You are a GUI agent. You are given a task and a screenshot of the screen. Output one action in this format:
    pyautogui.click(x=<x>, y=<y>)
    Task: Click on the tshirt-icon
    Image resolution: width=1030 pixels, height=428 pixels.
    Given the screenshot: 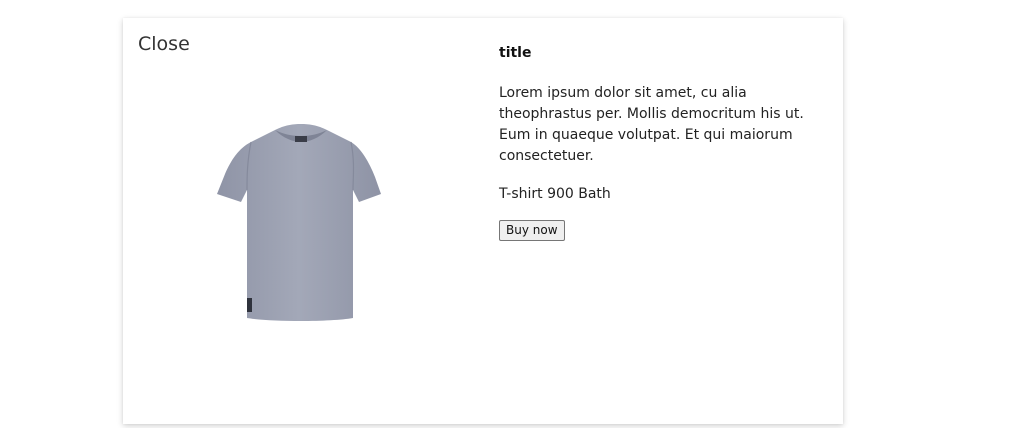 What is the action you would take?
    pyautogui.click(x=299, y=222)
    